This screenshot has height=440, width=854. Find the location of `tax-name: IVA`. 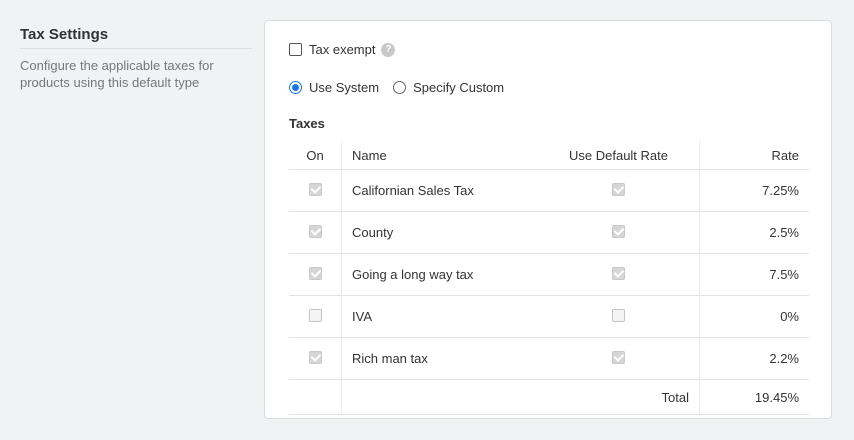

tax-name: IVA is located at coordinates (439, 316).